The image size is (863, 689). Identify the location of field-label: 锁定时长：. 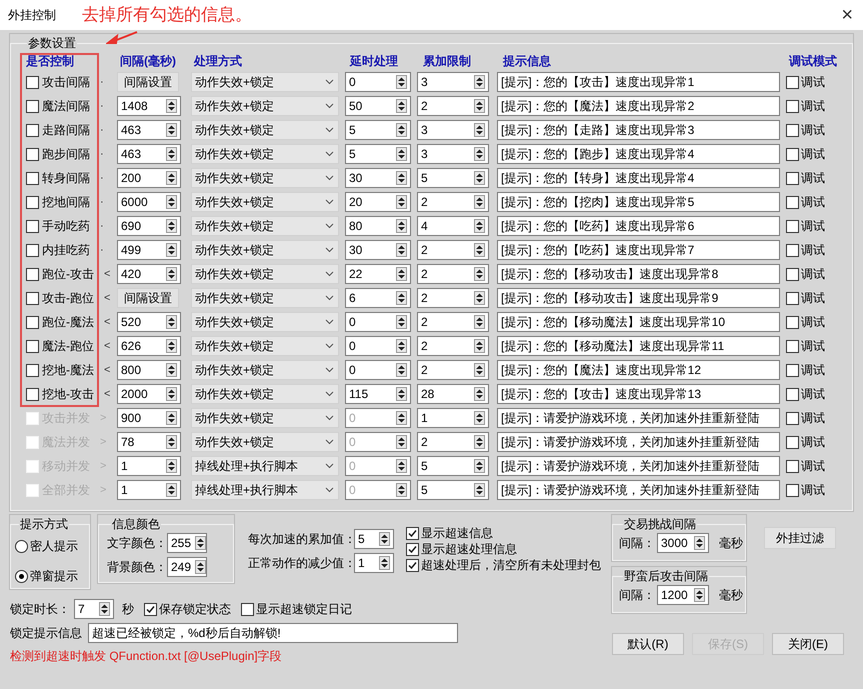
(40, 609).